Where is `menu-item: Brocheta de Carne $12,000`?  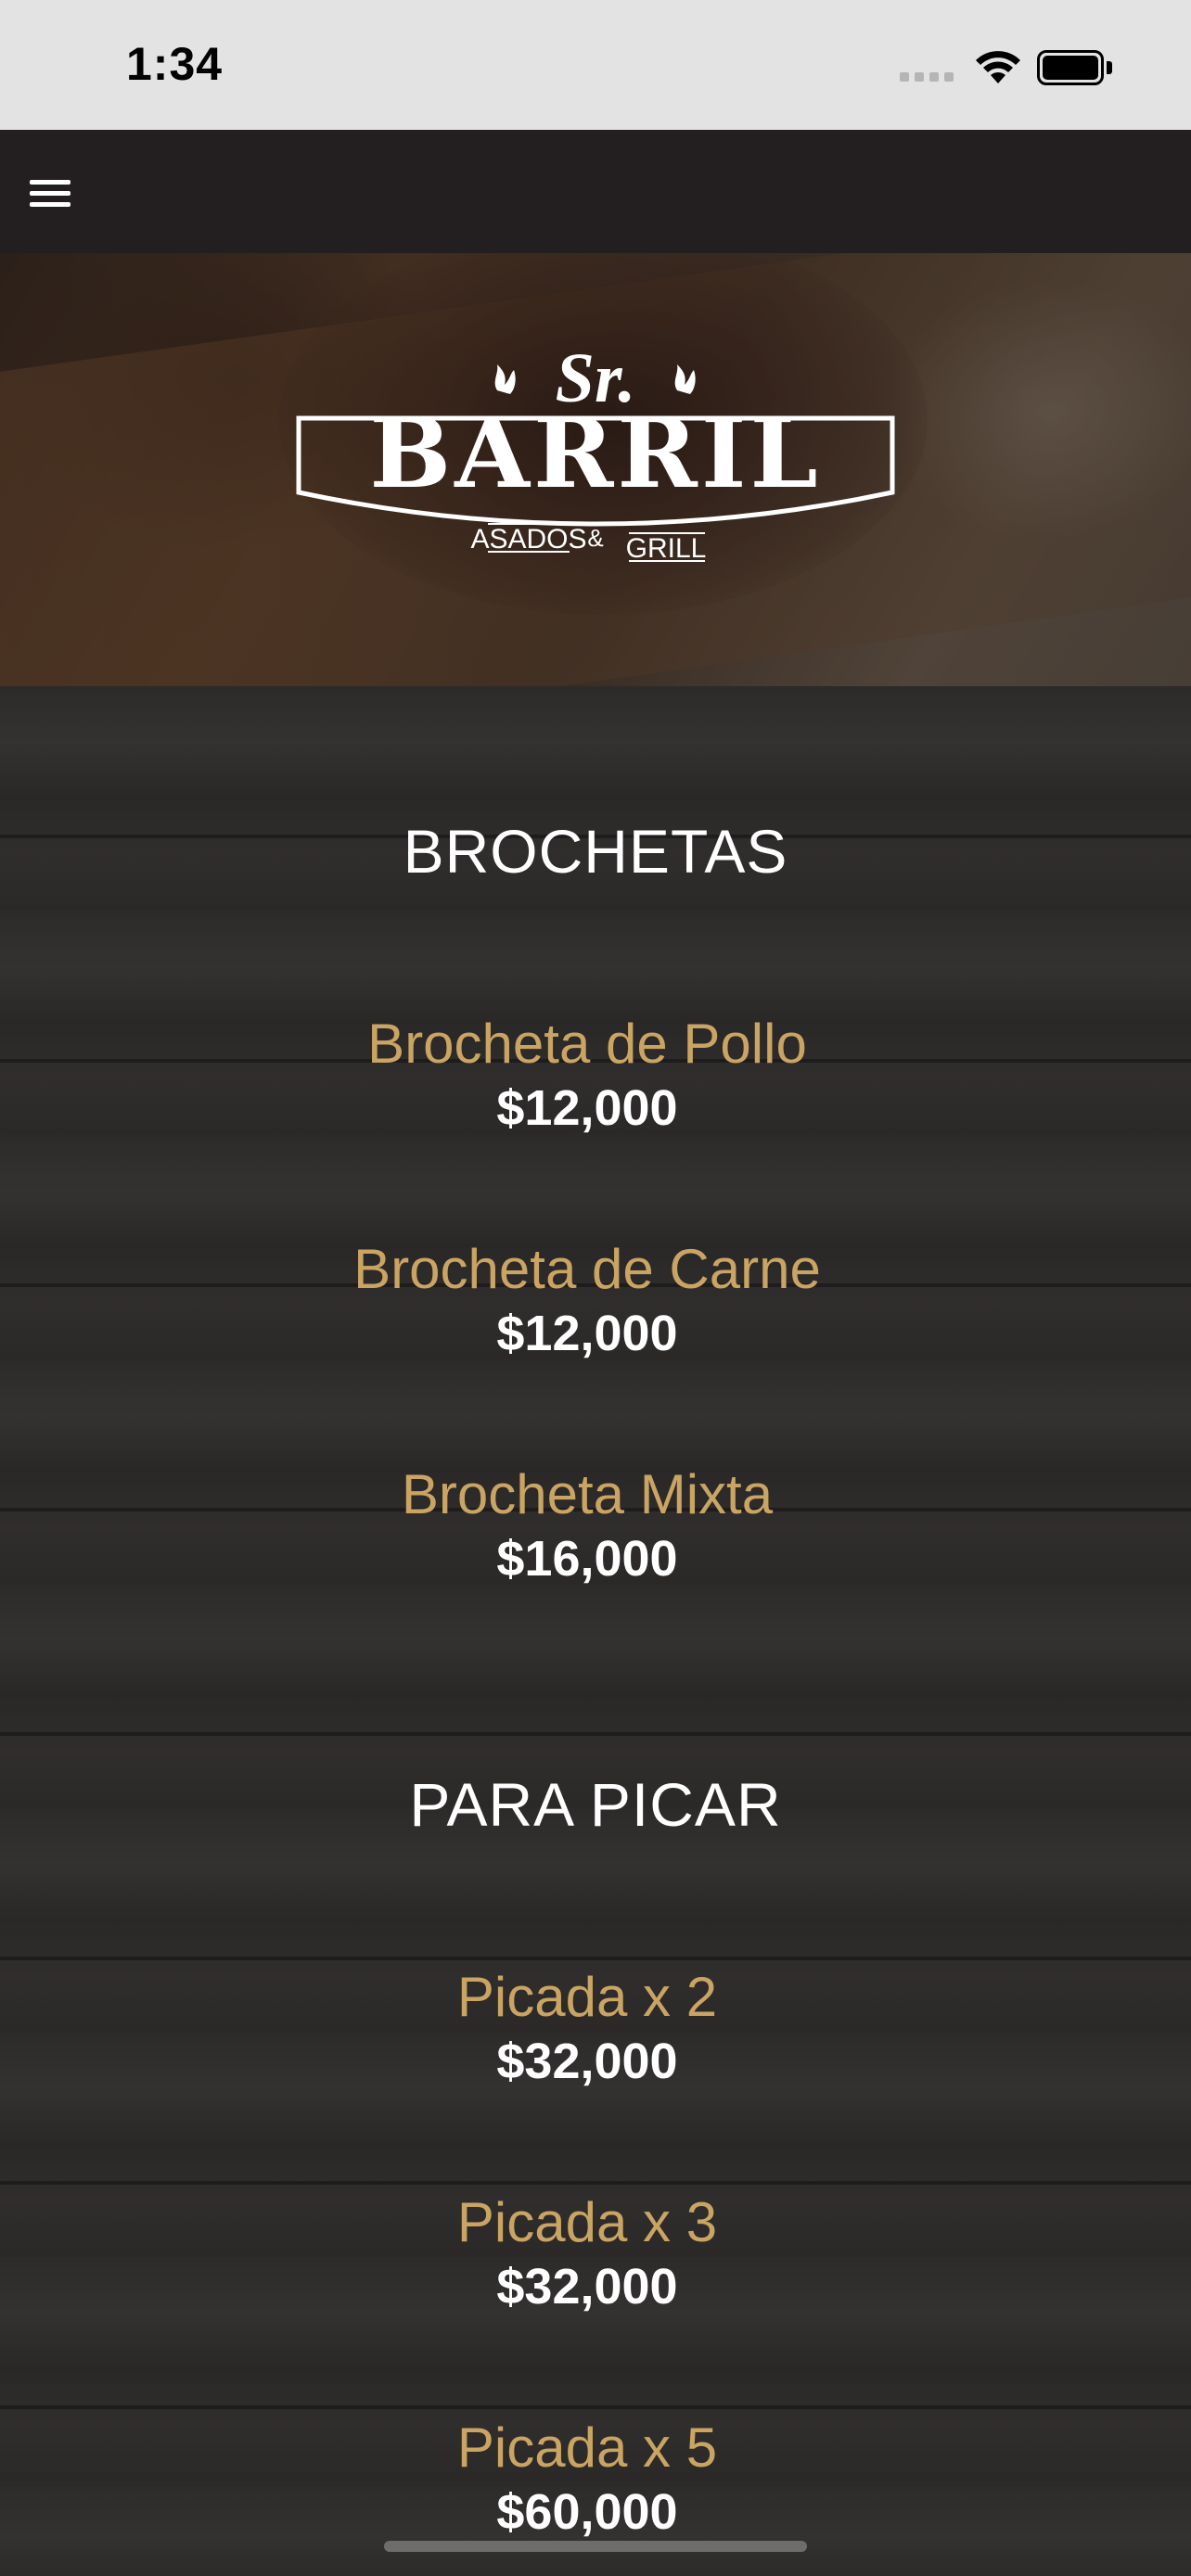
menu-item: Brocheta de Carne $12,000 is located at coordinates (587, 1300).